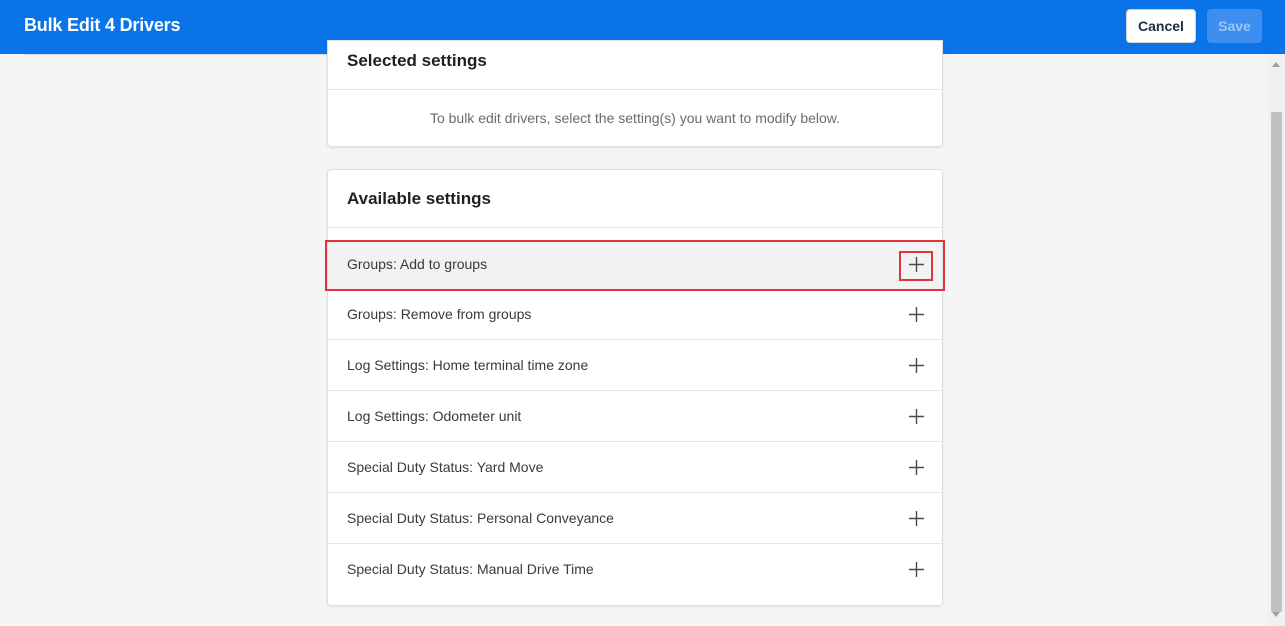 The image size is (1285, 626). What do you see at coordinates (439, 314) in the screenshot?
I see `setting-label: Groups: Remove from groups` at bounding box center [439, 314].